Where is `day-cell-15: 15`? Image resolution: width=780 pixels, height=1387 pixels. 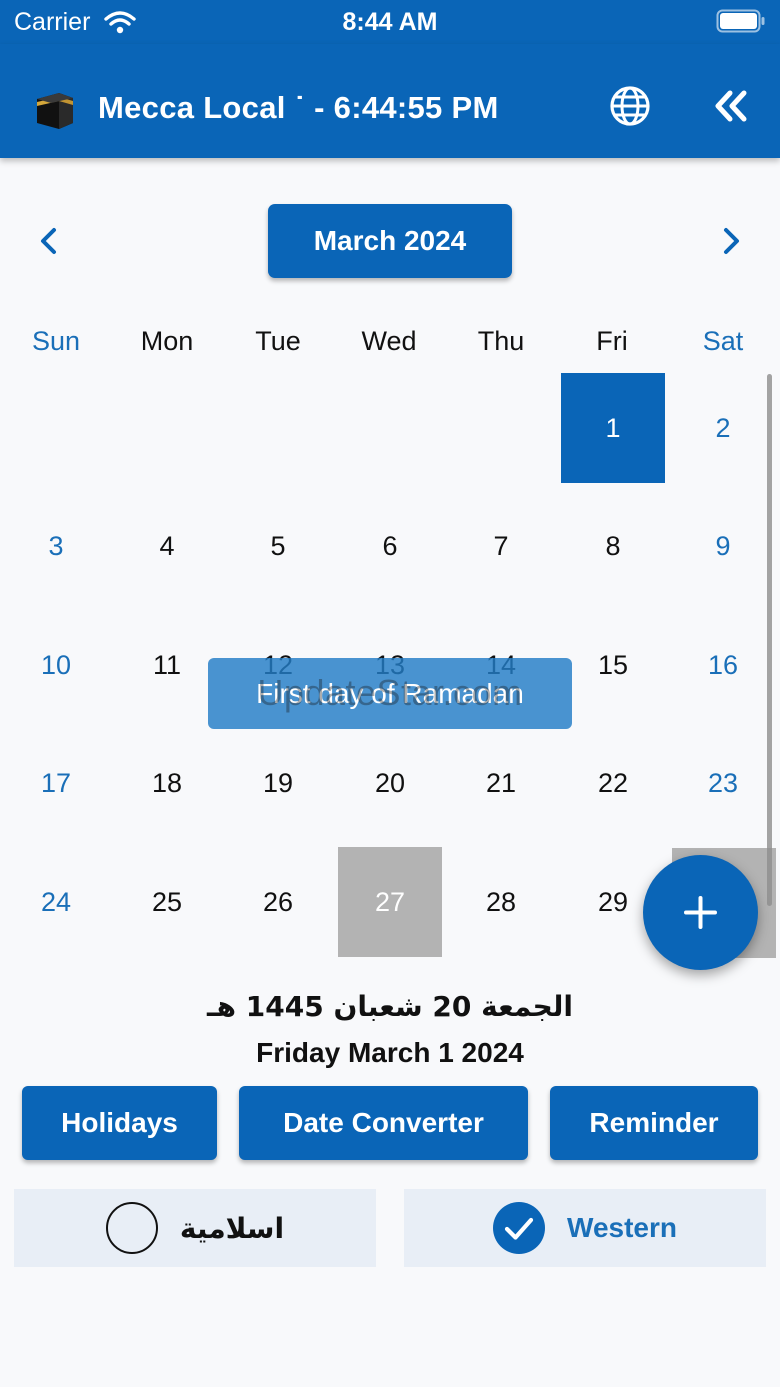 day-cell-15: 15 is located at coordinates (613, 665).